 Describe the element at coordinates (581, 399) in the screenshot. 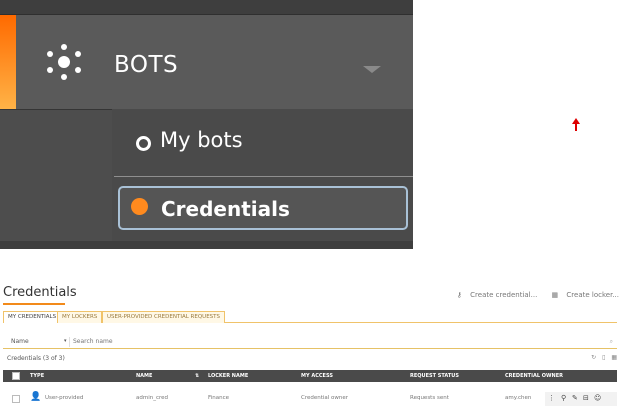

I see `row-actions: ⋮ ⚲ ✎ ⊟ ☺` at that location.